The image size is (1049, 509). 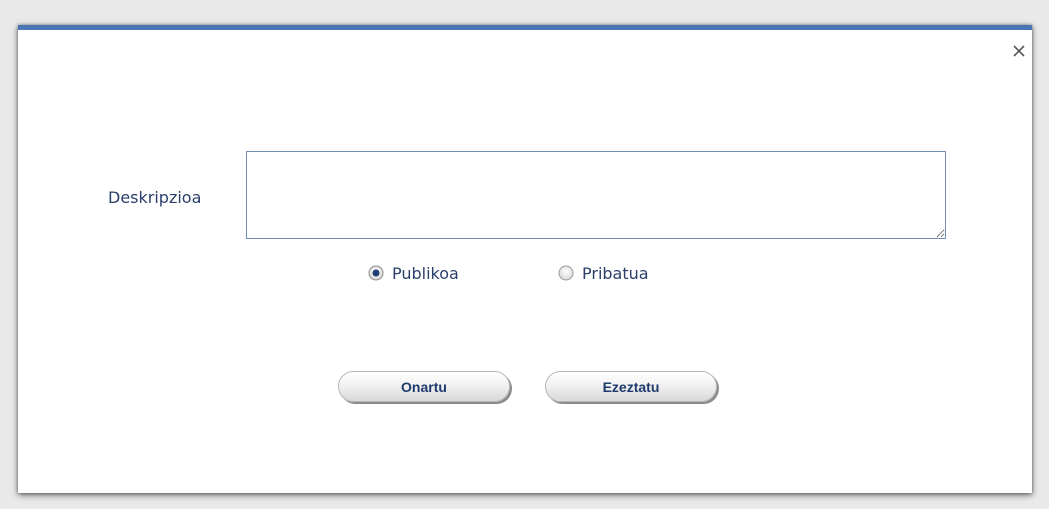 I want to click on radio-private: Pribatua, so click(x=603, y=273).